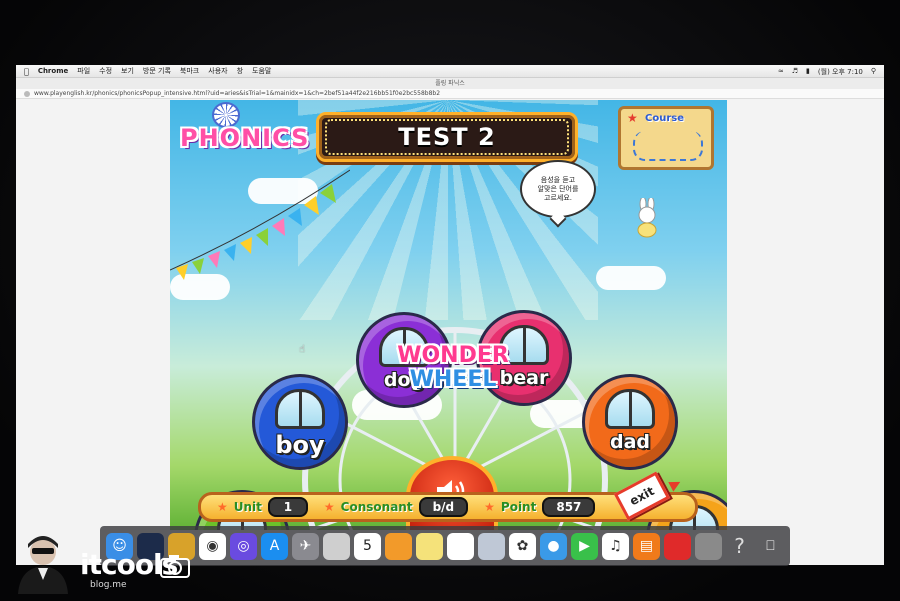  I want to click on menu-item-people: 사용자, so click(217, 71).